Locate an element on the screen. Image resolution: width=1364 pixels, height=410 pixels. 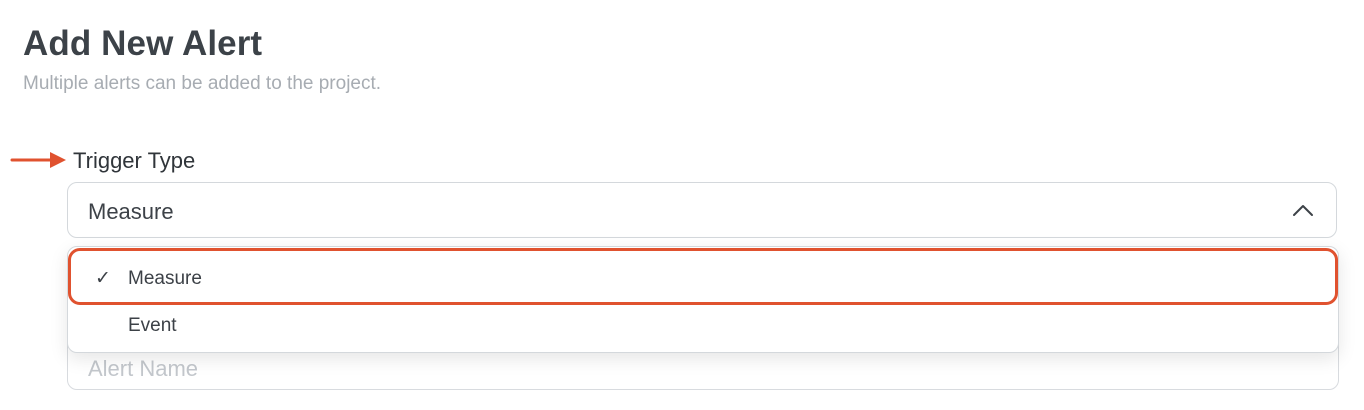
trigger-type-selected-value: Measure is located at coordinates (131, 211).